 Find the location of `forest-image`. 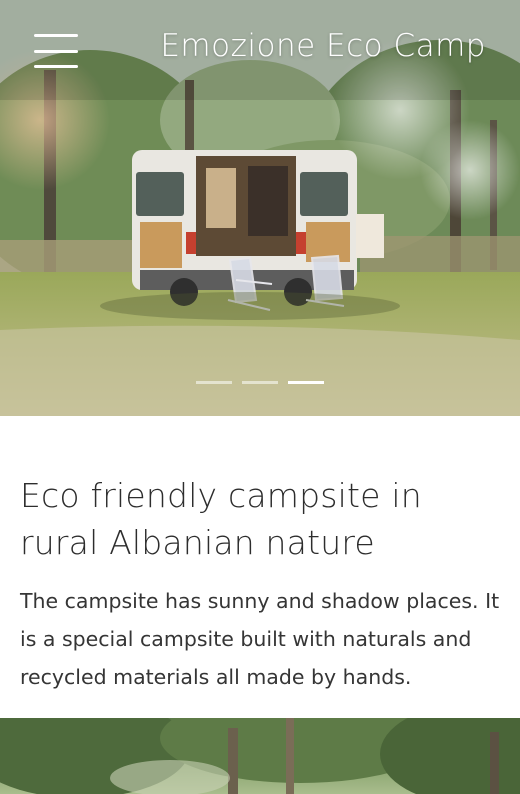

forest-image is located at coordinates (260, 756).